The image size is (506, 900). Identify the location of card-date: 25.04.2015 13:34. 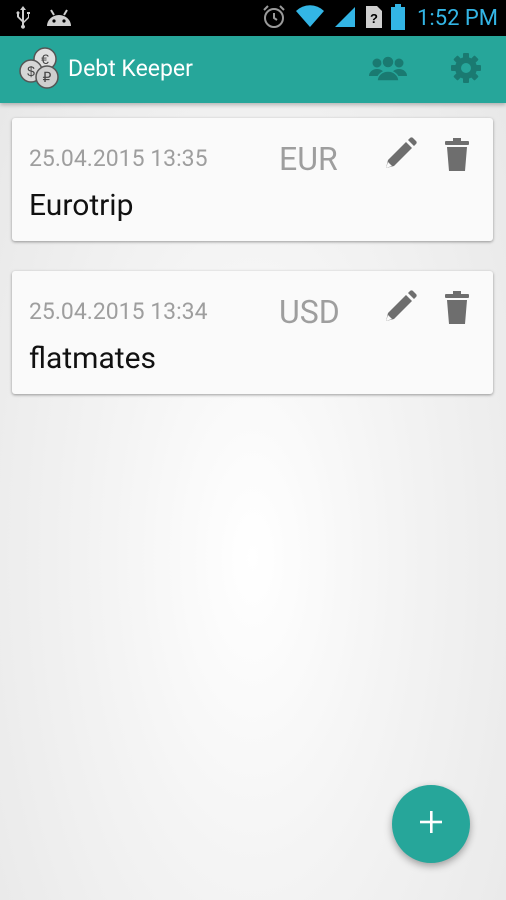
(118, 311).